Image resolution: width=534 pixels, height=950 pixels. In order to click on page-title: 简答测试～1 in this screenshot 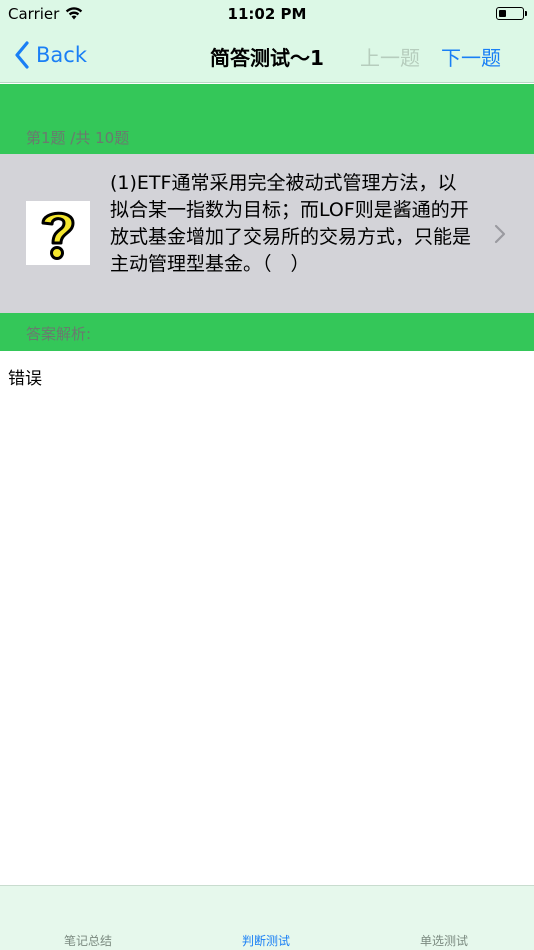, I will do `click(267, 58)`.